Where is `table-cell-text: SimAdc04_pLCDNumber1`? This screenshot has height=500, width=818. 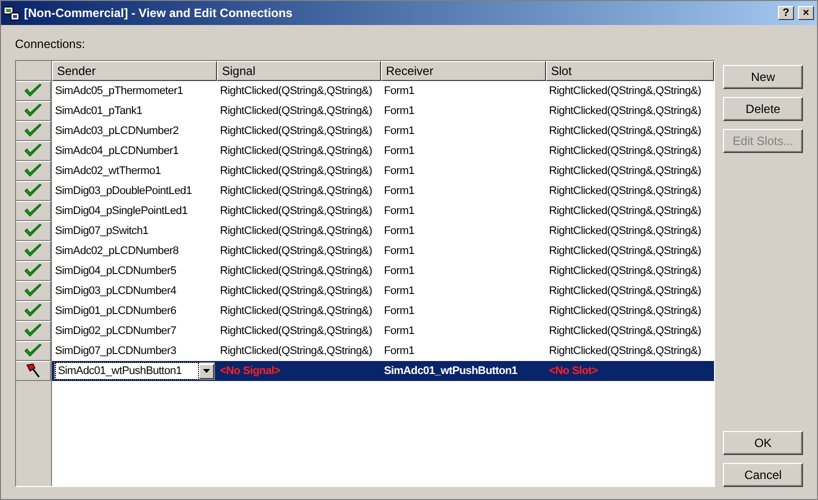 table-cell-text: SimAdc04_pLCDNumber1 is located at coordinates (117, 151).